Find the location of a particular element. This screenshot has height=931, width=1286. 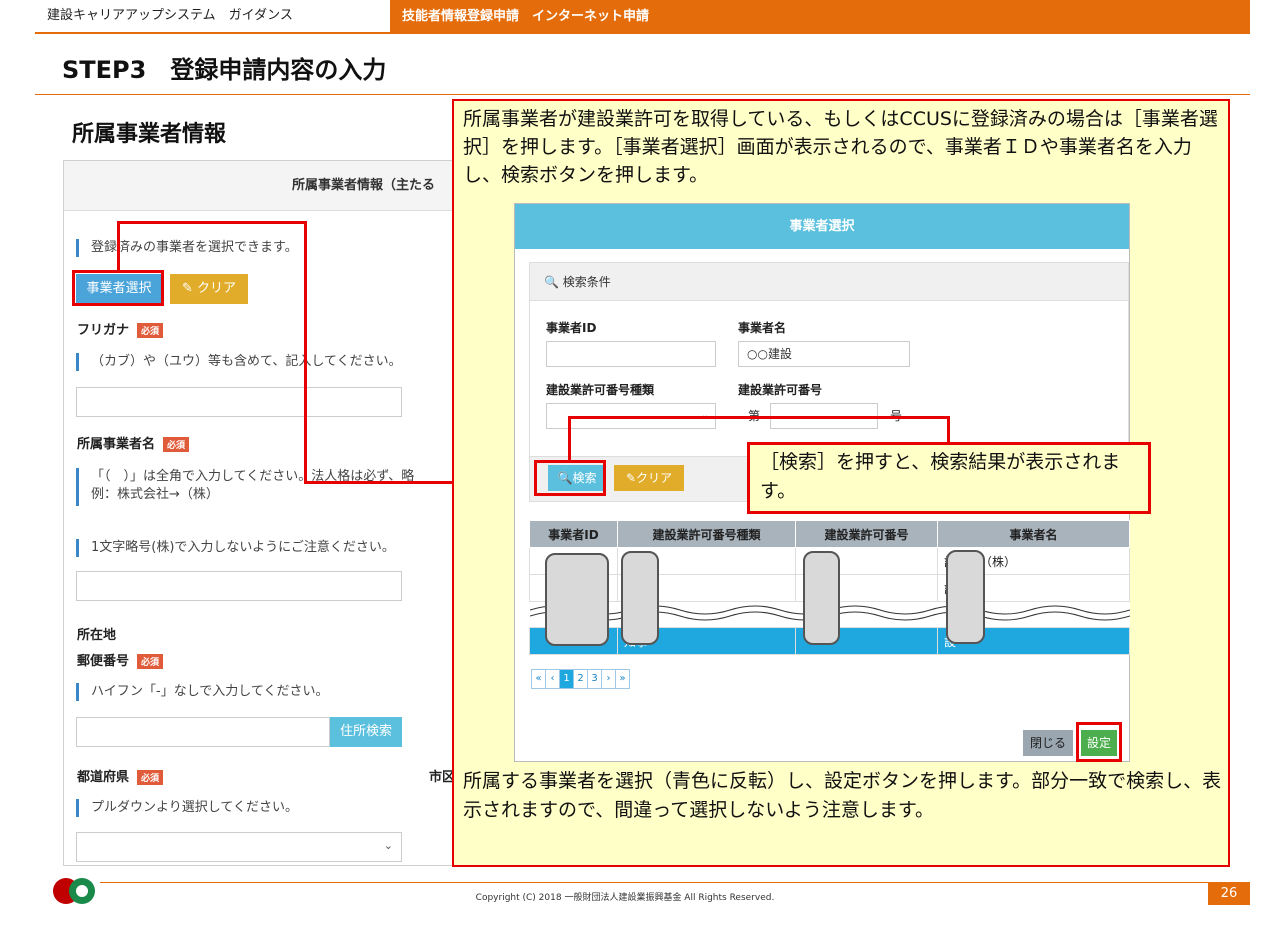

furigana-label-text: フリガナ is located at coordinates (103, 330).